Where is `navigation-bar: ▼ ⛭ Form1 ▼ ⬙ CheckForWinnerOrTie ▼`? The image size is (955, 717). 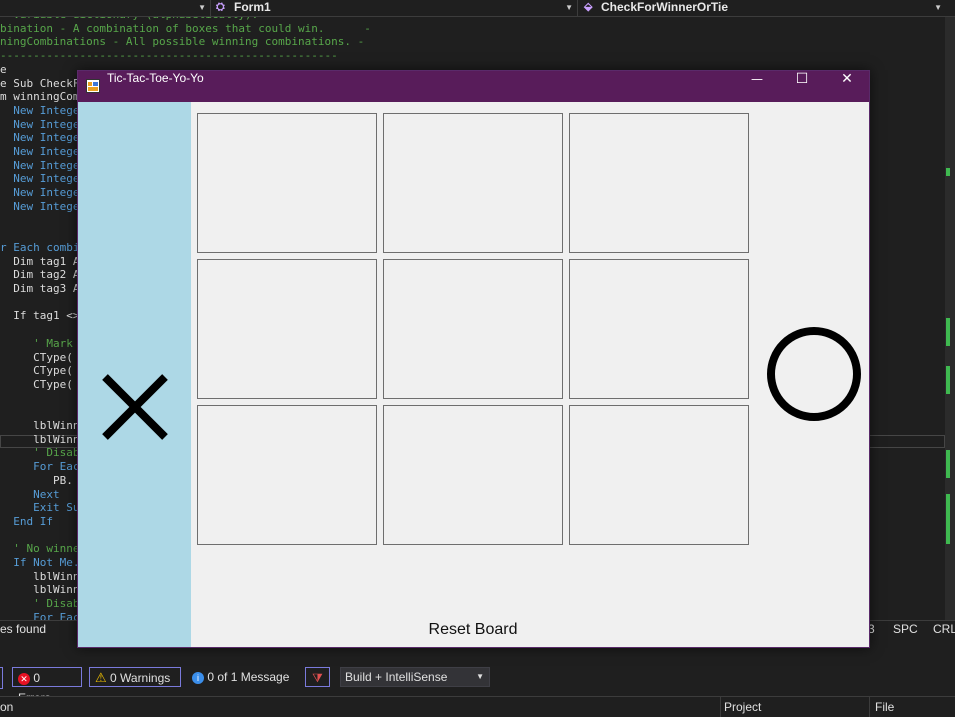 navigation-bar: ▼ ⛭ Form1 ▼ ⬙ CheckForWinnerOrTie ▼ is located at coordinates (477, 8).